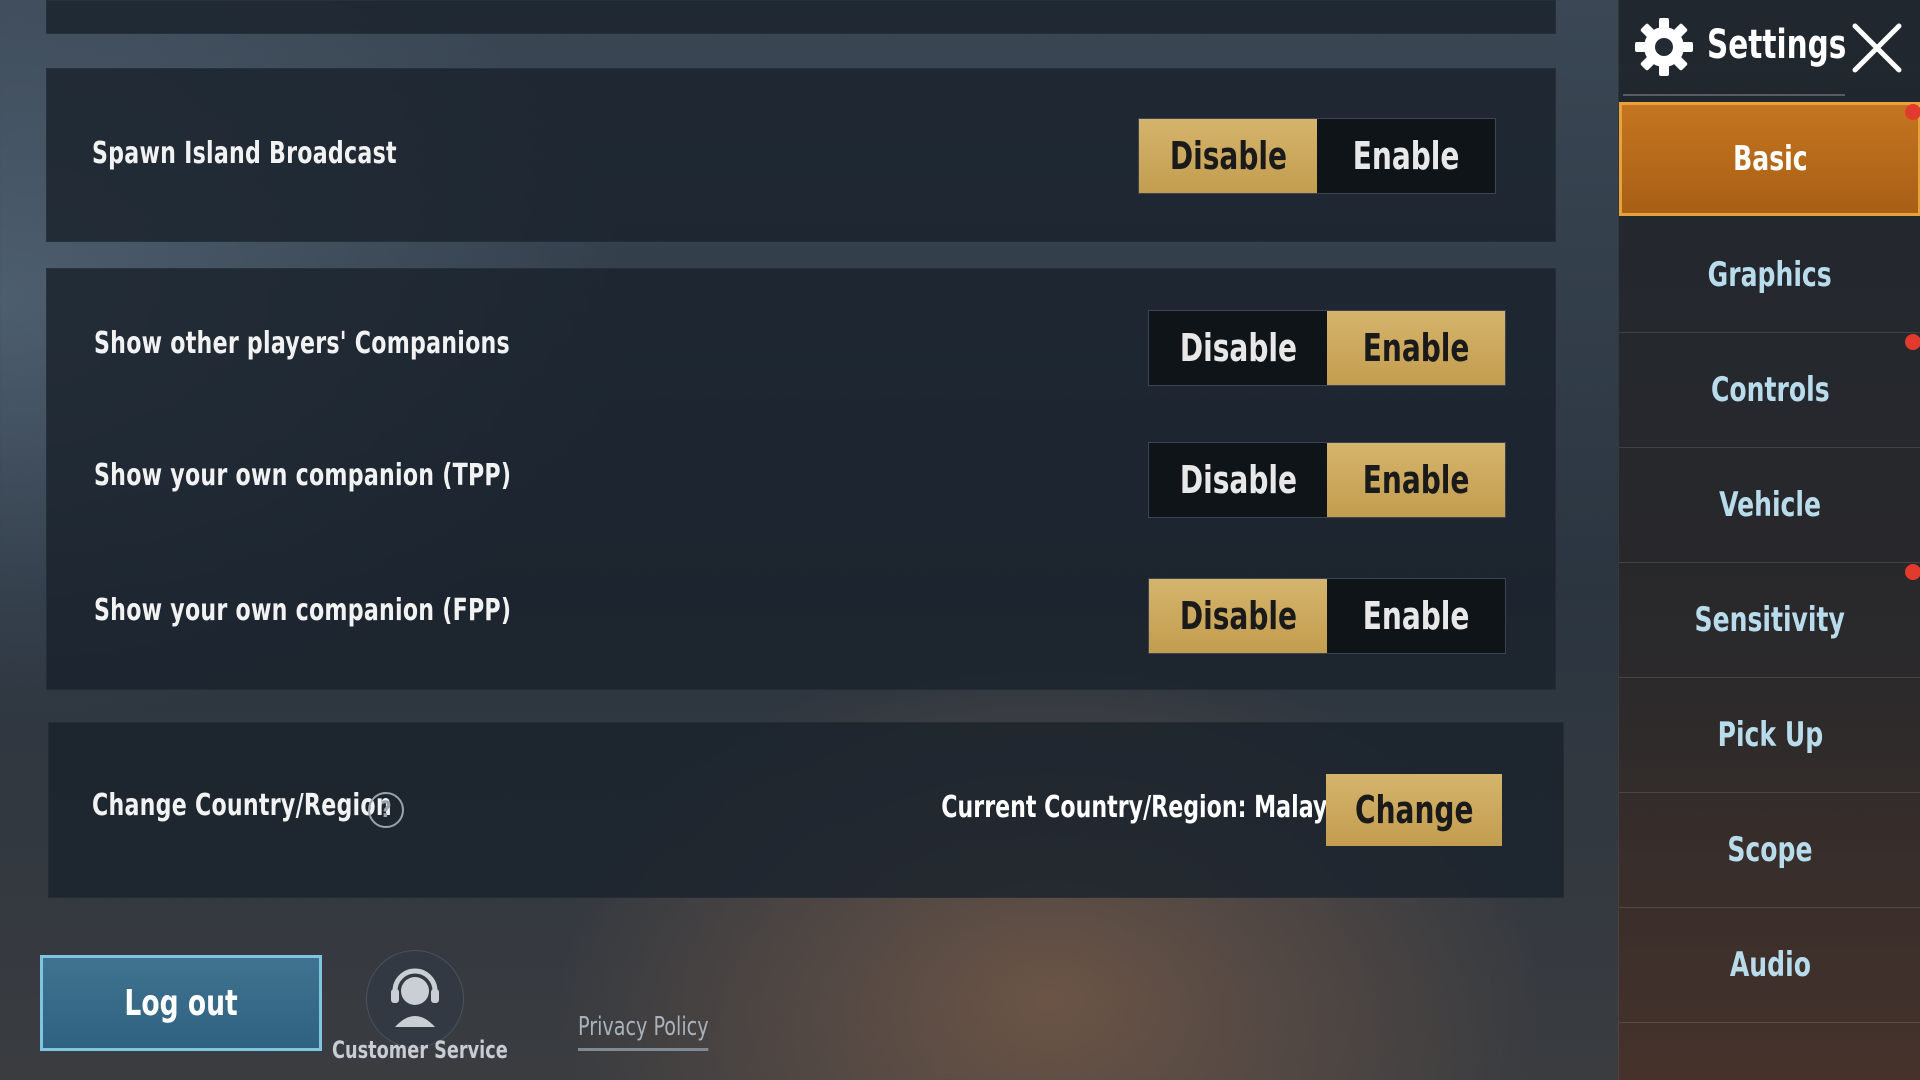 This screenshot has width=1920, height=1080. Describe the element at coordinates (1416, 348) in the screenshot. I see `other-companions-enable-button: Enable` at that location.